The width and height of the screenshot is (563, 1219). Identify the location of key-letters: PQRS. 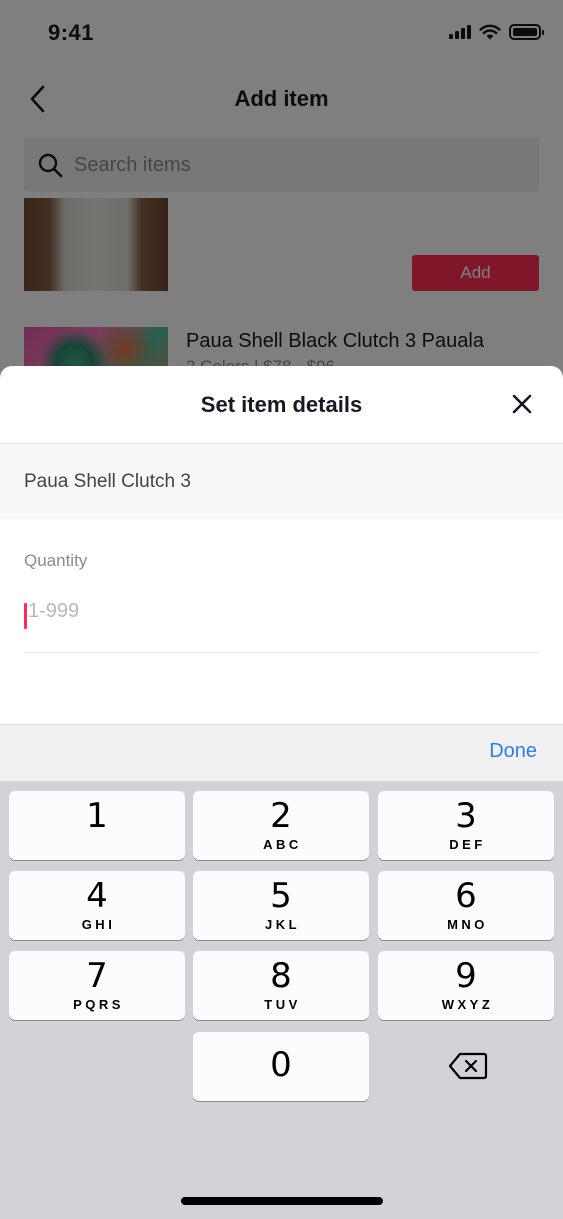
(98, 1004).